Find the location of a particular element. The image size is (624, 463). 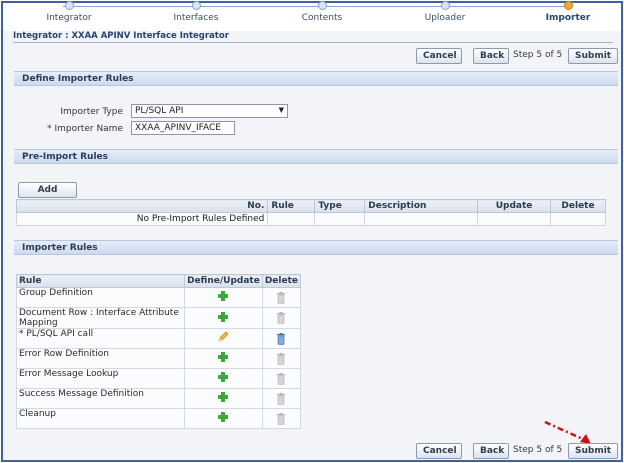

table-row: Error Row Definition is located at coordinates (158, 358).